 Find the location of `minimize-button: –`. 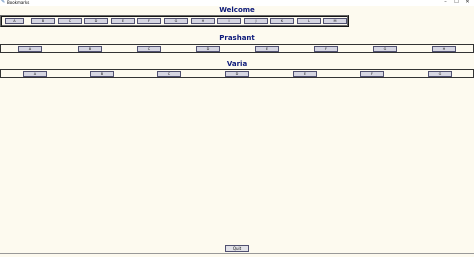

minimize-button: – is located at coordinates (445, 2).